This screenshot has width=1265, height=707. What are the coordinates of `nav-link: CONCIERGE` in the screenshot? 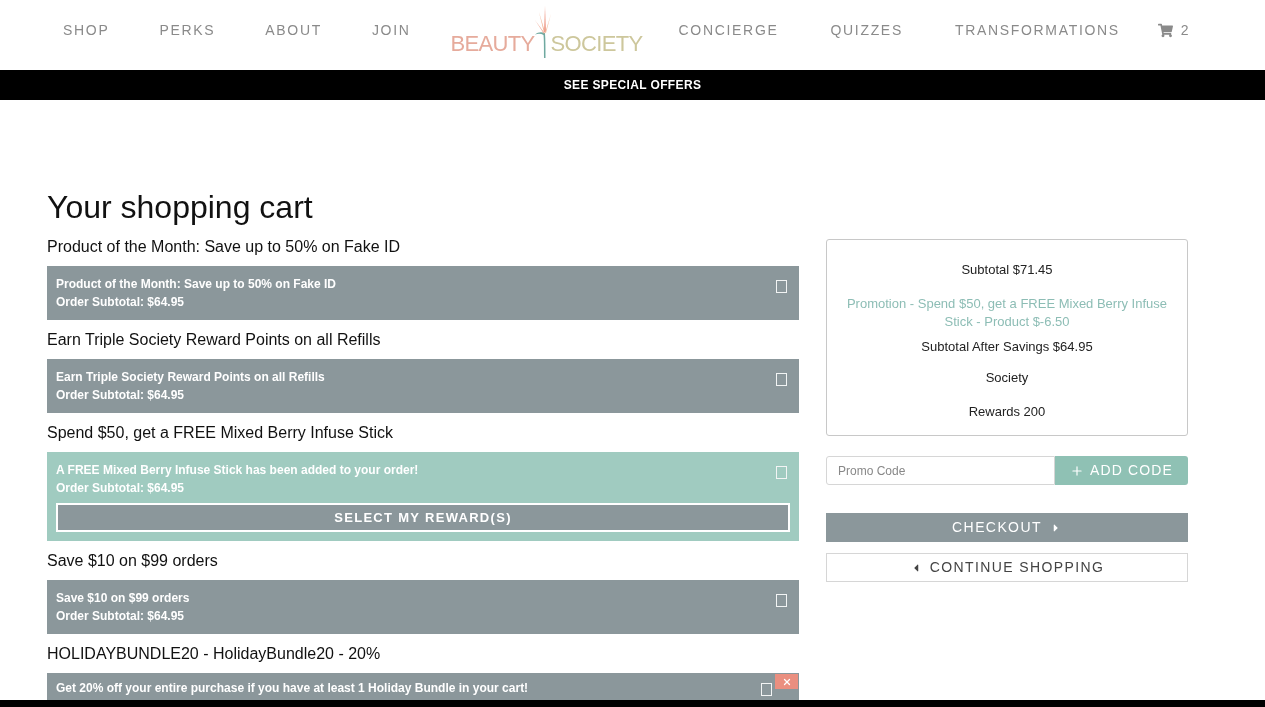 It's located at (728, 30).